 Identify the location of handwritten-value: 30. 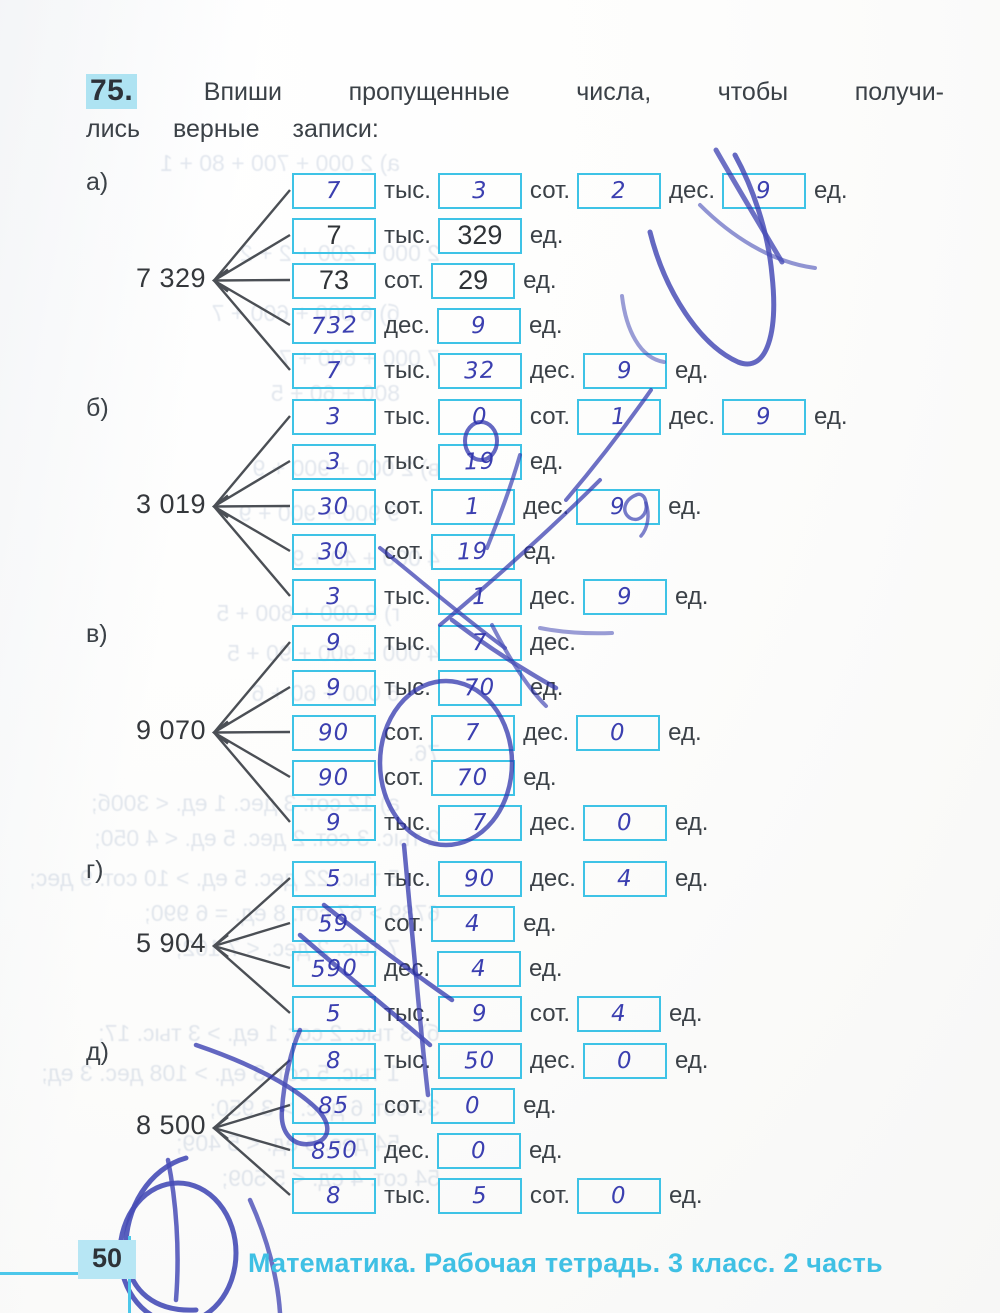
(334, 551).